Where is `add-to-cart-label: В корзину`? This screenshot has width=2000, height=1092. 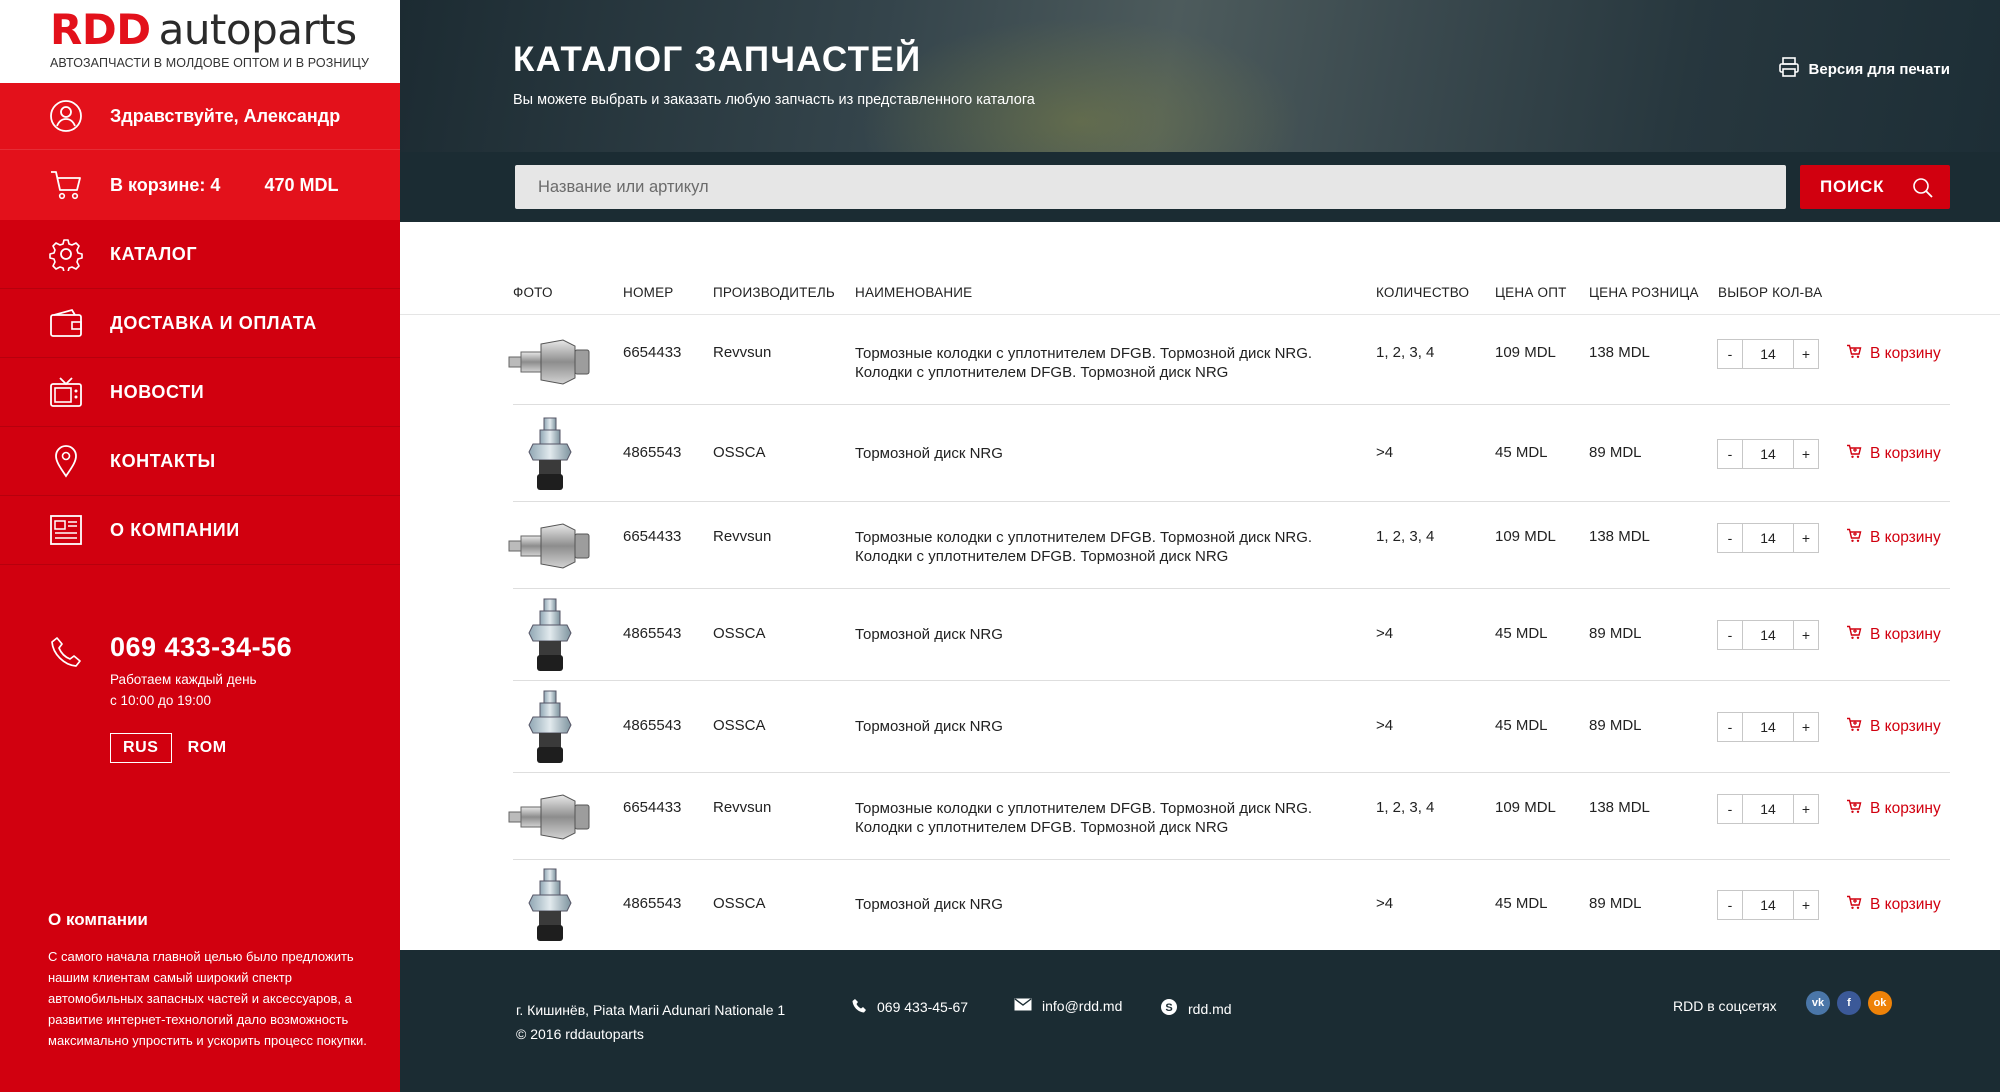
add-to-cart-label: В корзину is located at coordinates (1905, 453).